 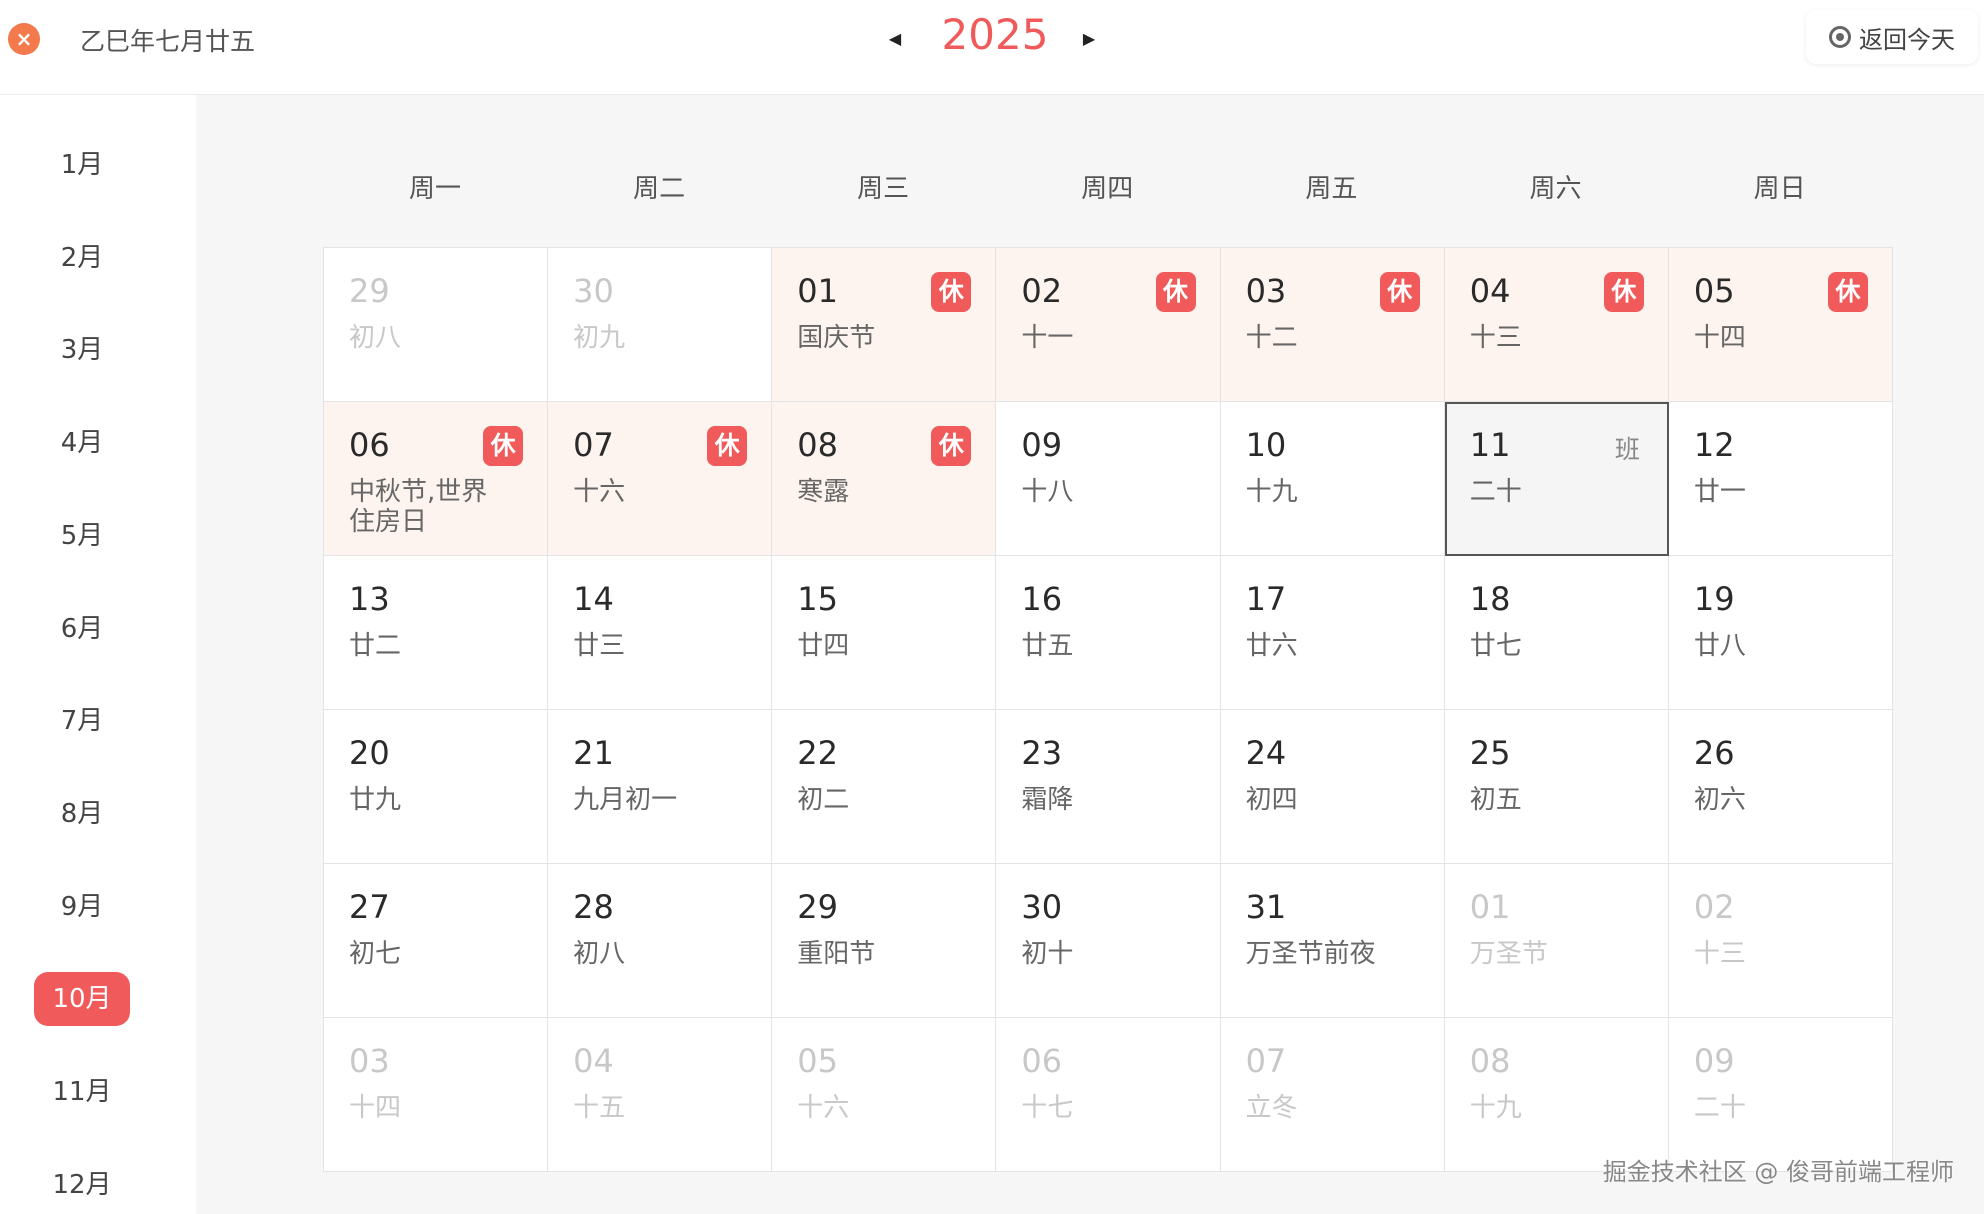 What do you see at coordinates (24, 39) in the screenshot?
I see `close-icon: ×` at bounding box center [24, 39].